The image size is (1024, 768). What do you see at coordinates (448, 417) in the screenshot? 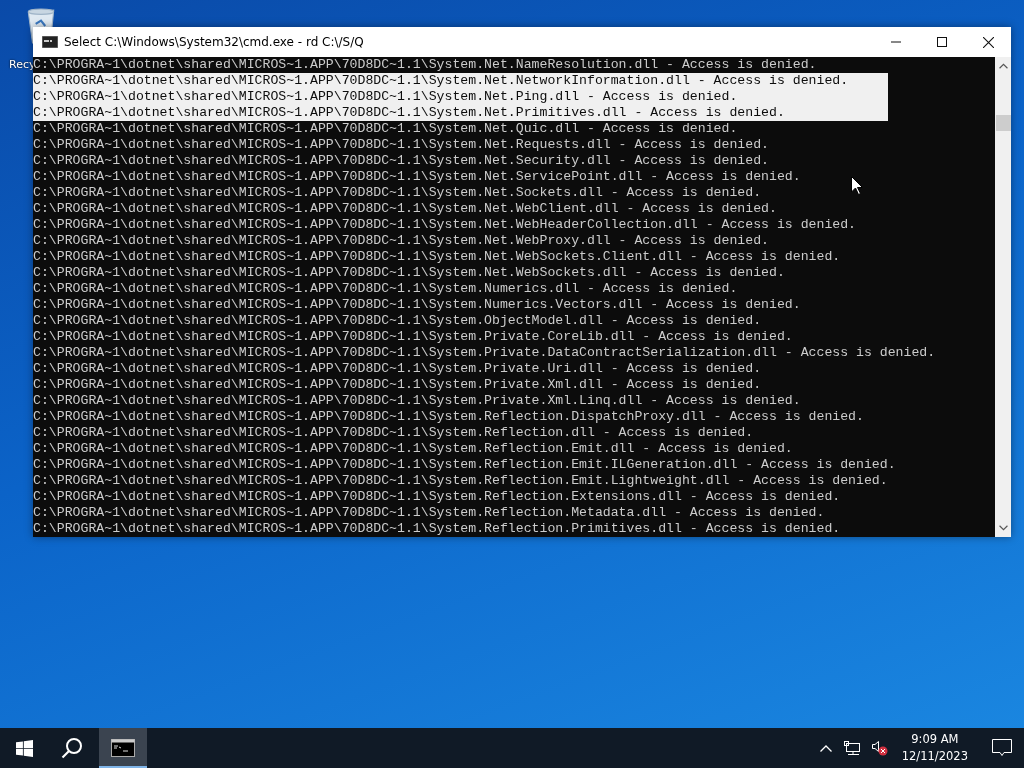
I see `console-line: C:\PROGRA~1\dotnet\shared\MICROS~1.APP\70D8DC~1.1\System.Reflection.DispatchProxy.dll - Access is denied.` at bounding box center [448, 417].